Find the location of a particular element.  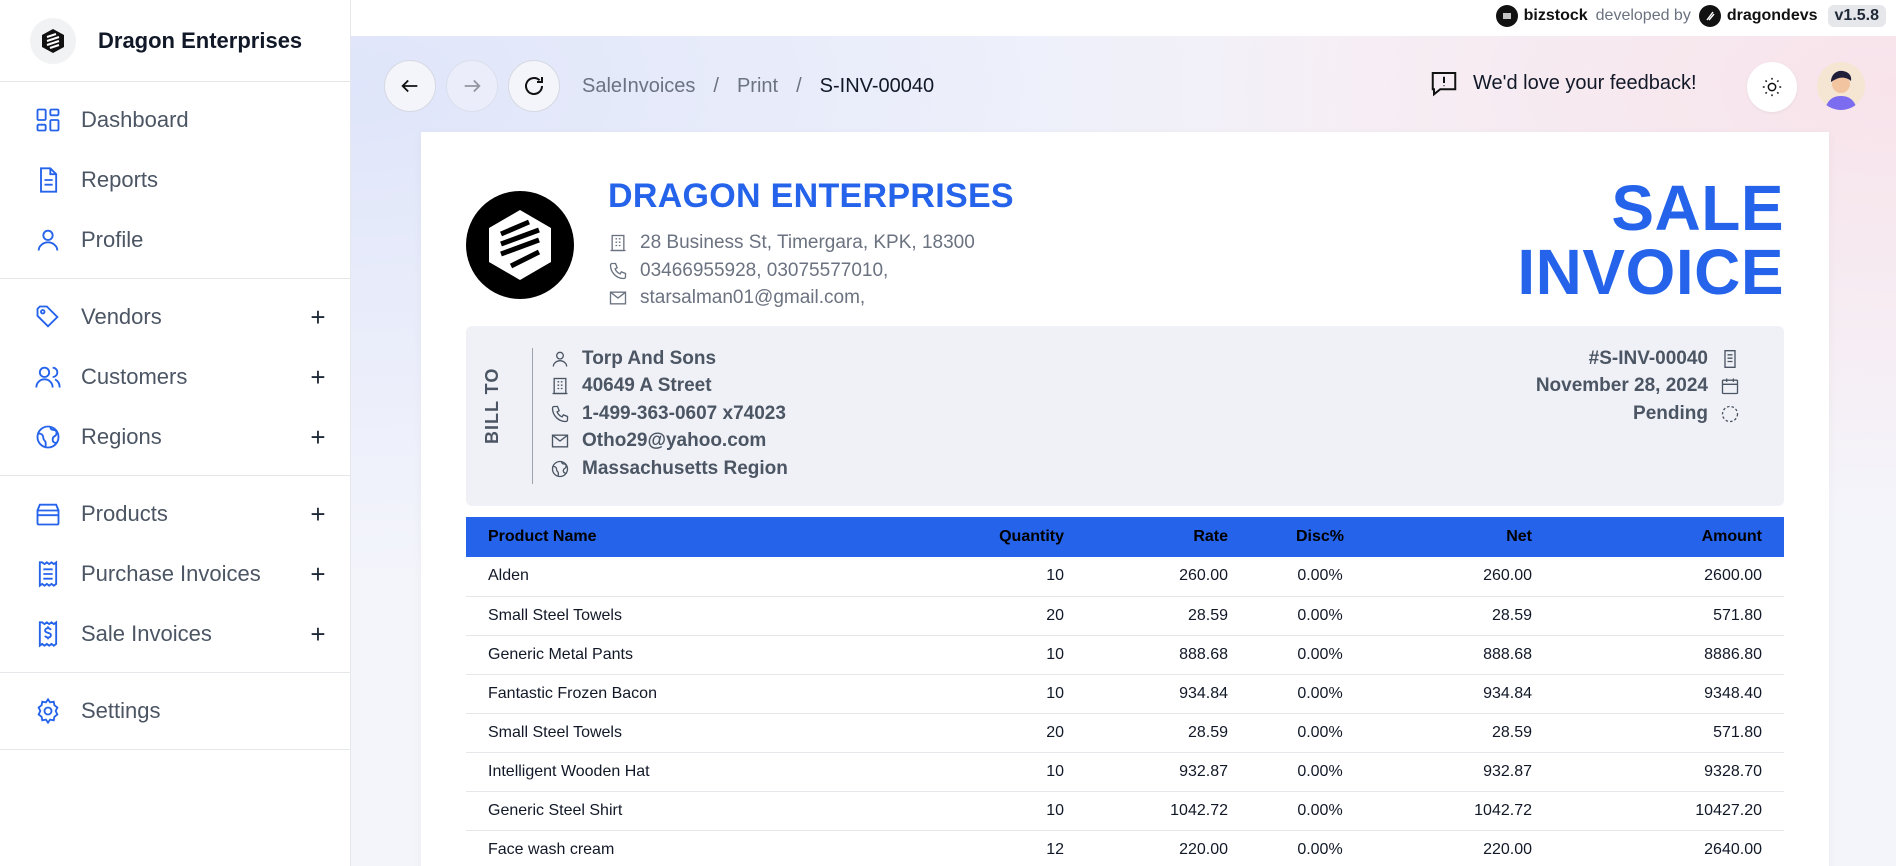

gear-icon is located at coordinates (48, 711).